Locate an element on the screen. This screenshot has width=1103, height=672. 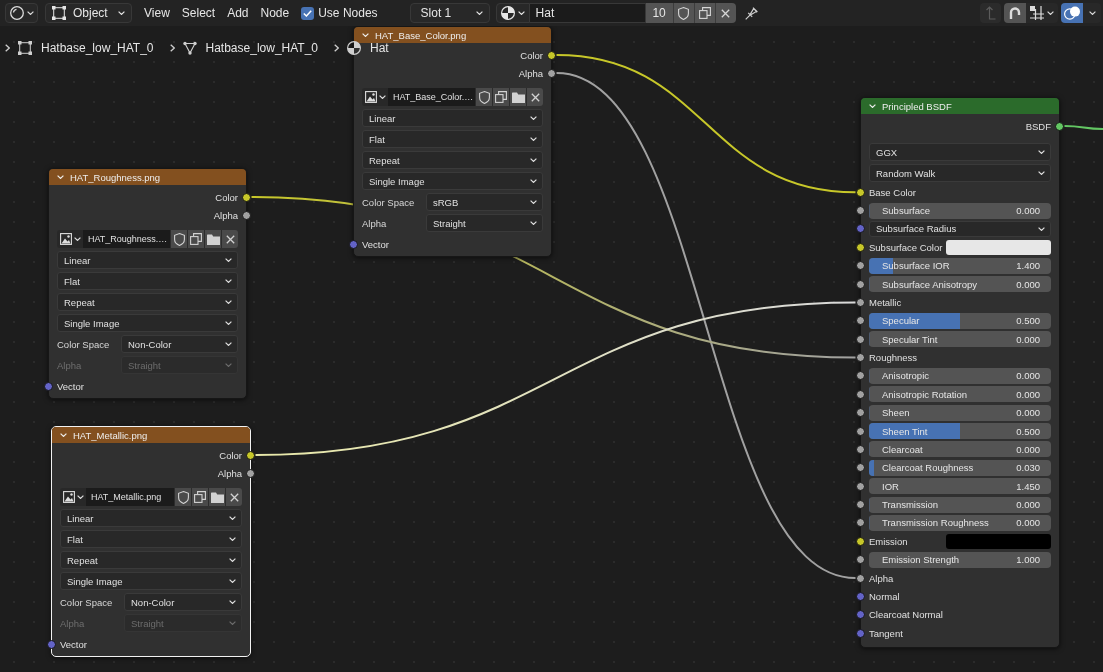
overlay-dropdown is located at coordinates (1092, 13).